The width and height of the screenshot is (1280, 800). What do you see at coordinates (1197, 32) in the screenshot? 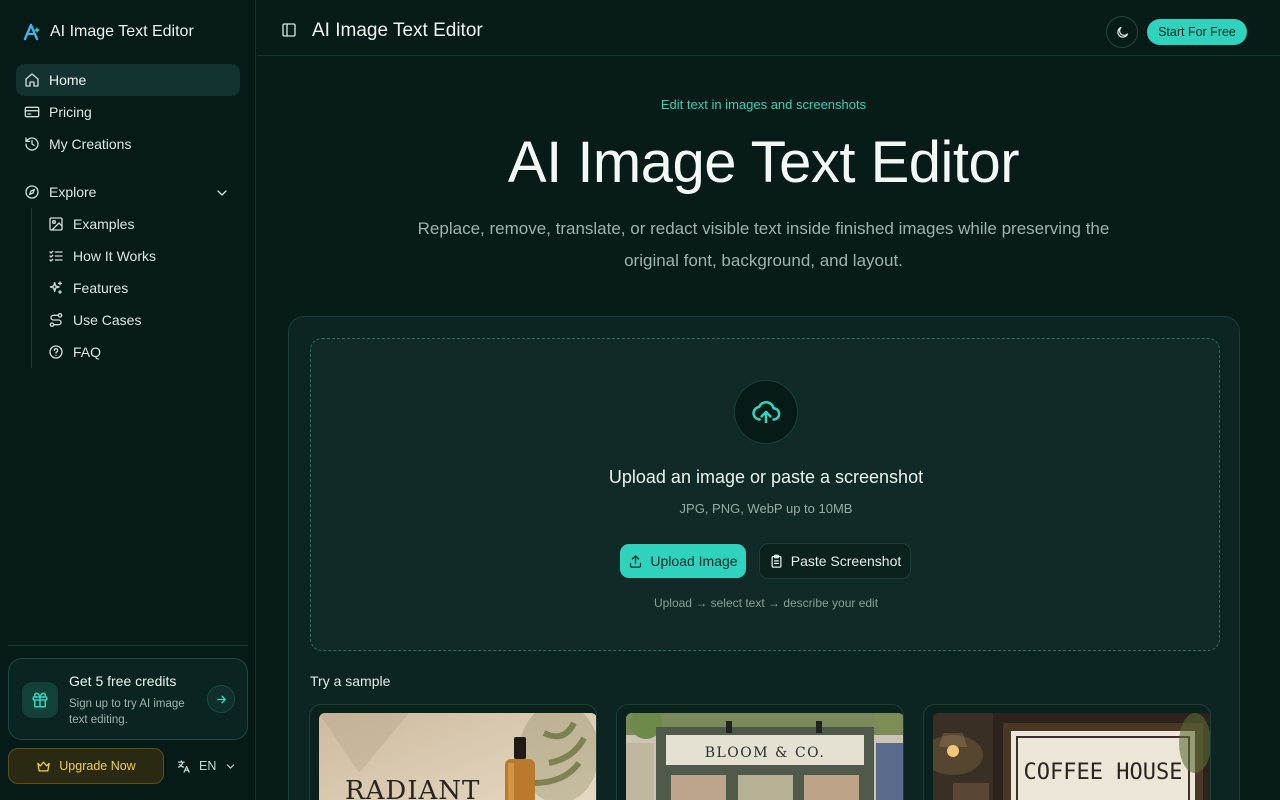
I see `start-for-free-button: Start For Free` at bounding box center [1197, 32].